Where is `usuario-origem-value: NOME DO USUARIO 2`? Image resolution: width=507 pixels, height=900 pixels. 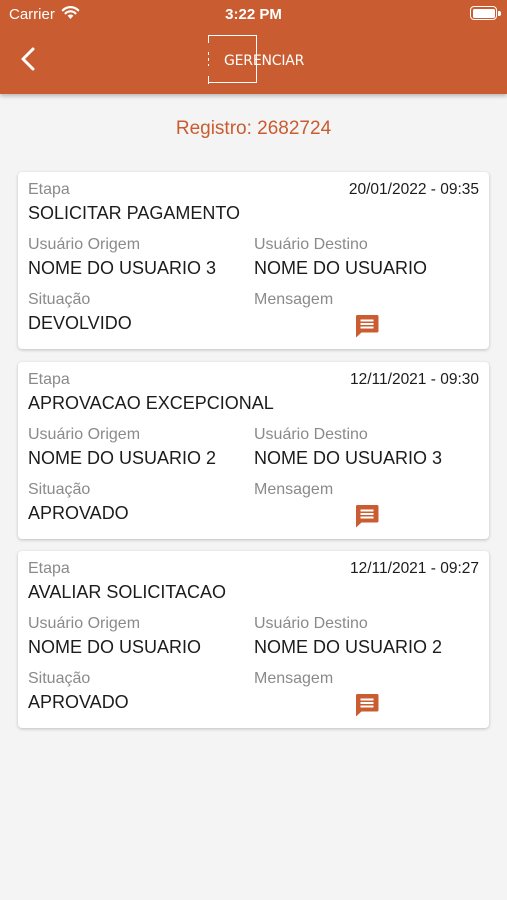
usuario-origem-value: NOME DO USUARIO 2 is located at coordinates (122, 458).